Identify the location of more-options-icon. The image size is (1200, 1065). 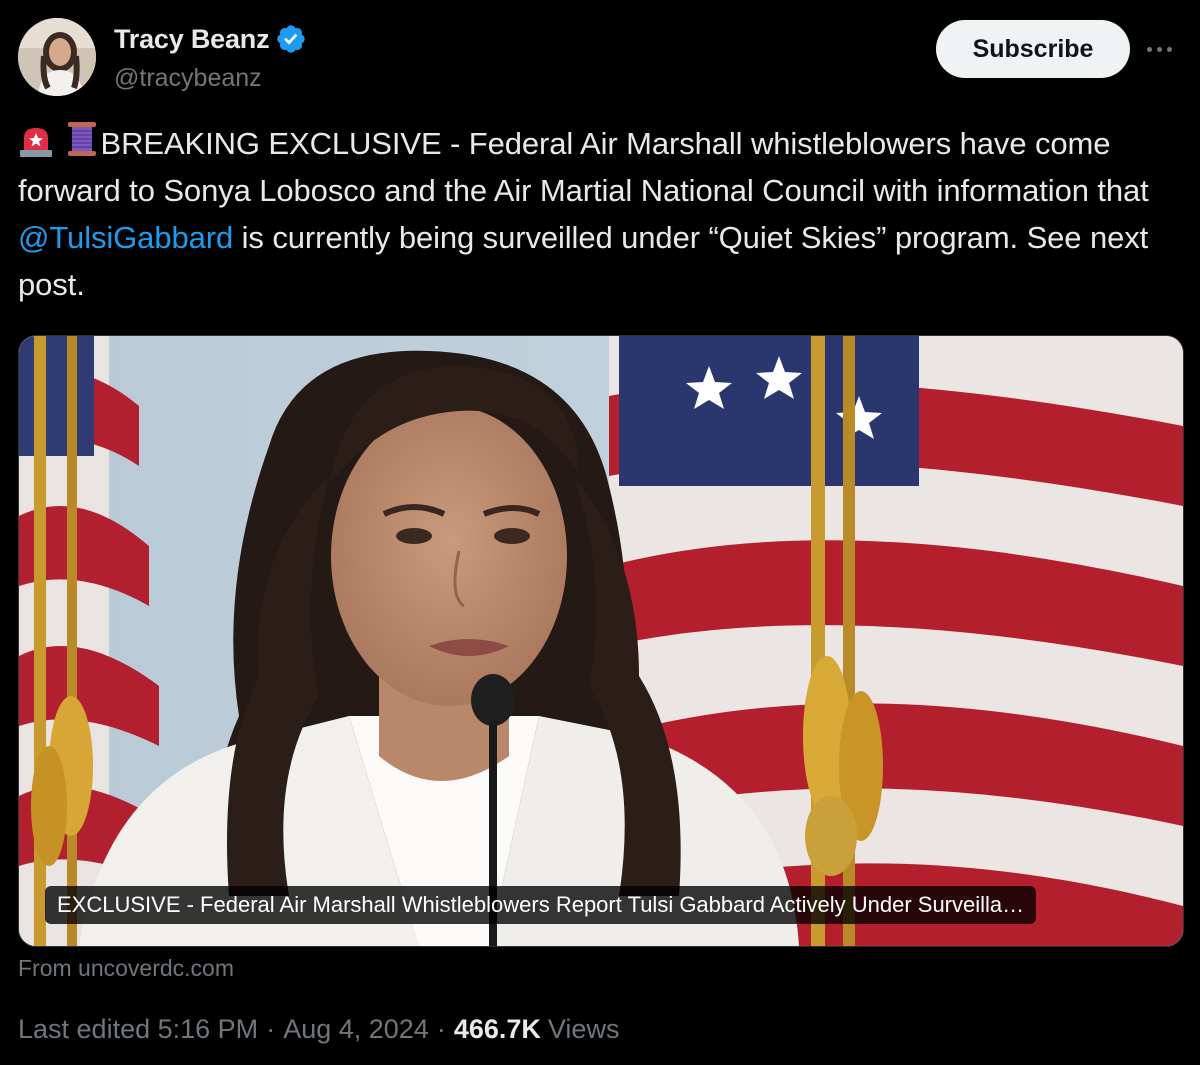
(1160, 50).